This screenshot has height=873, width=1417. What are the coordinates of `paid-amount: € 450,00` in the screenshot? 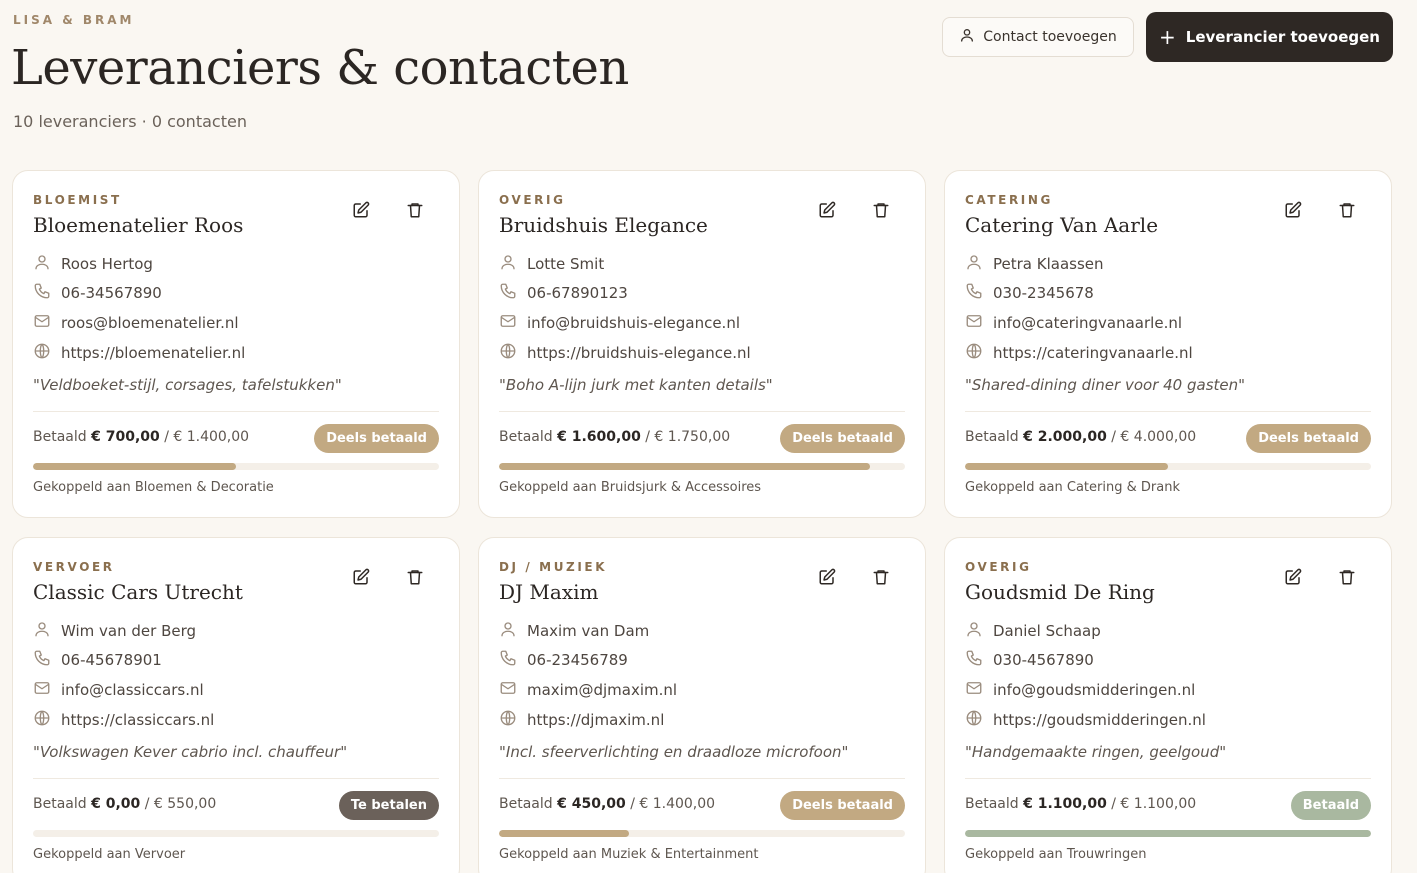 It's located at (591, 804).